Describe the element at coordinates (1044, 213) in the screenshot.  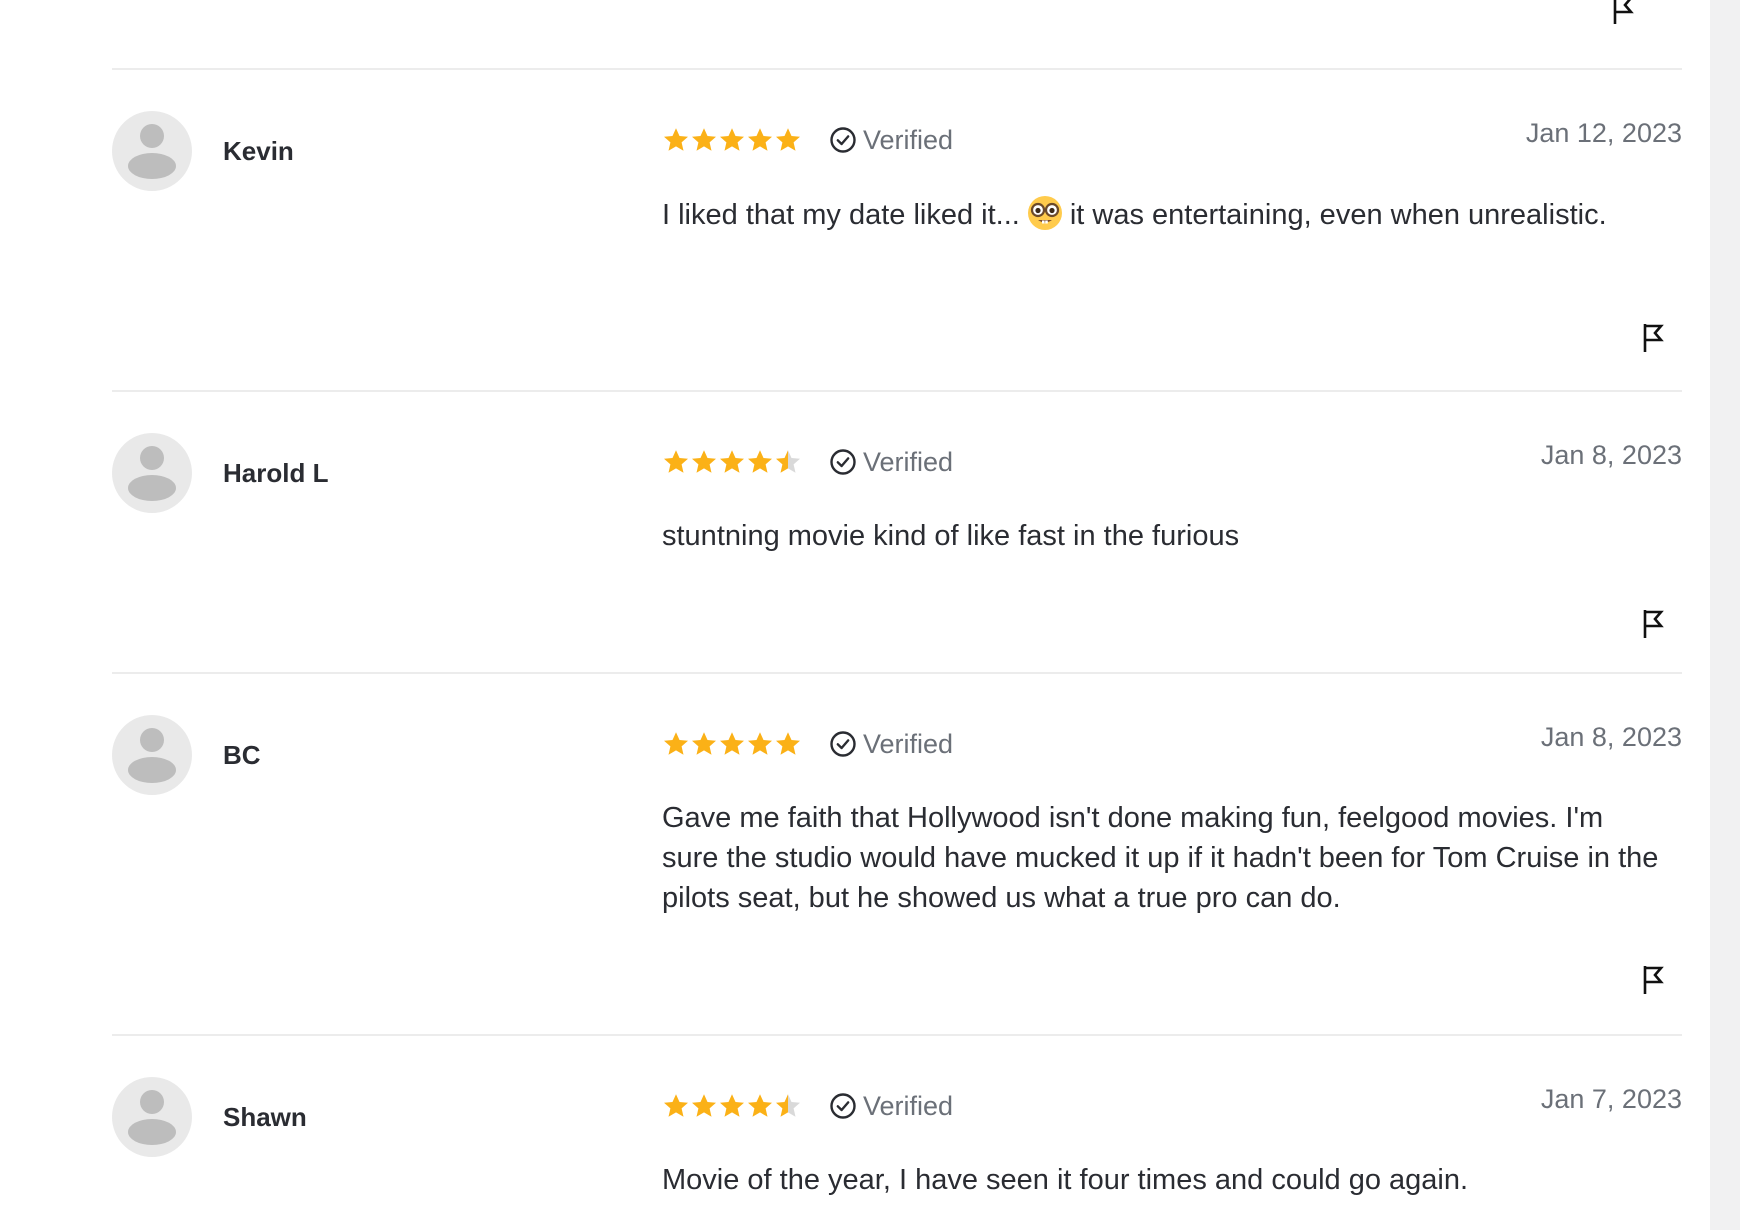
I see `nerd-face-emoji-icon` at that location.